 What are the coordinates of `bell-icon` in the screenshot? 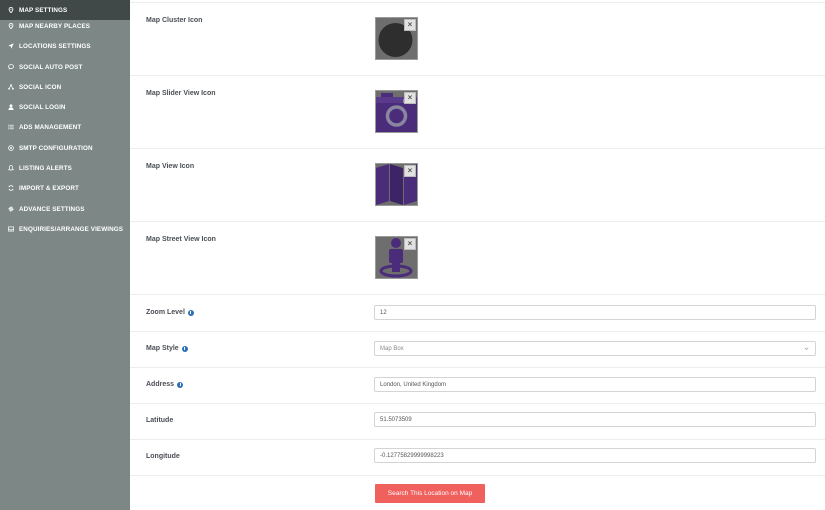 It's located at (11, 168).